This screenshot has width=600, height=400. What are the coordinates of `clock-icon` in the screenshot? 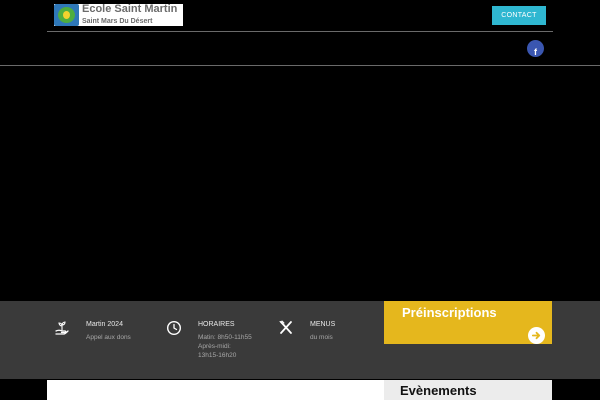 It's located at (174, 328).